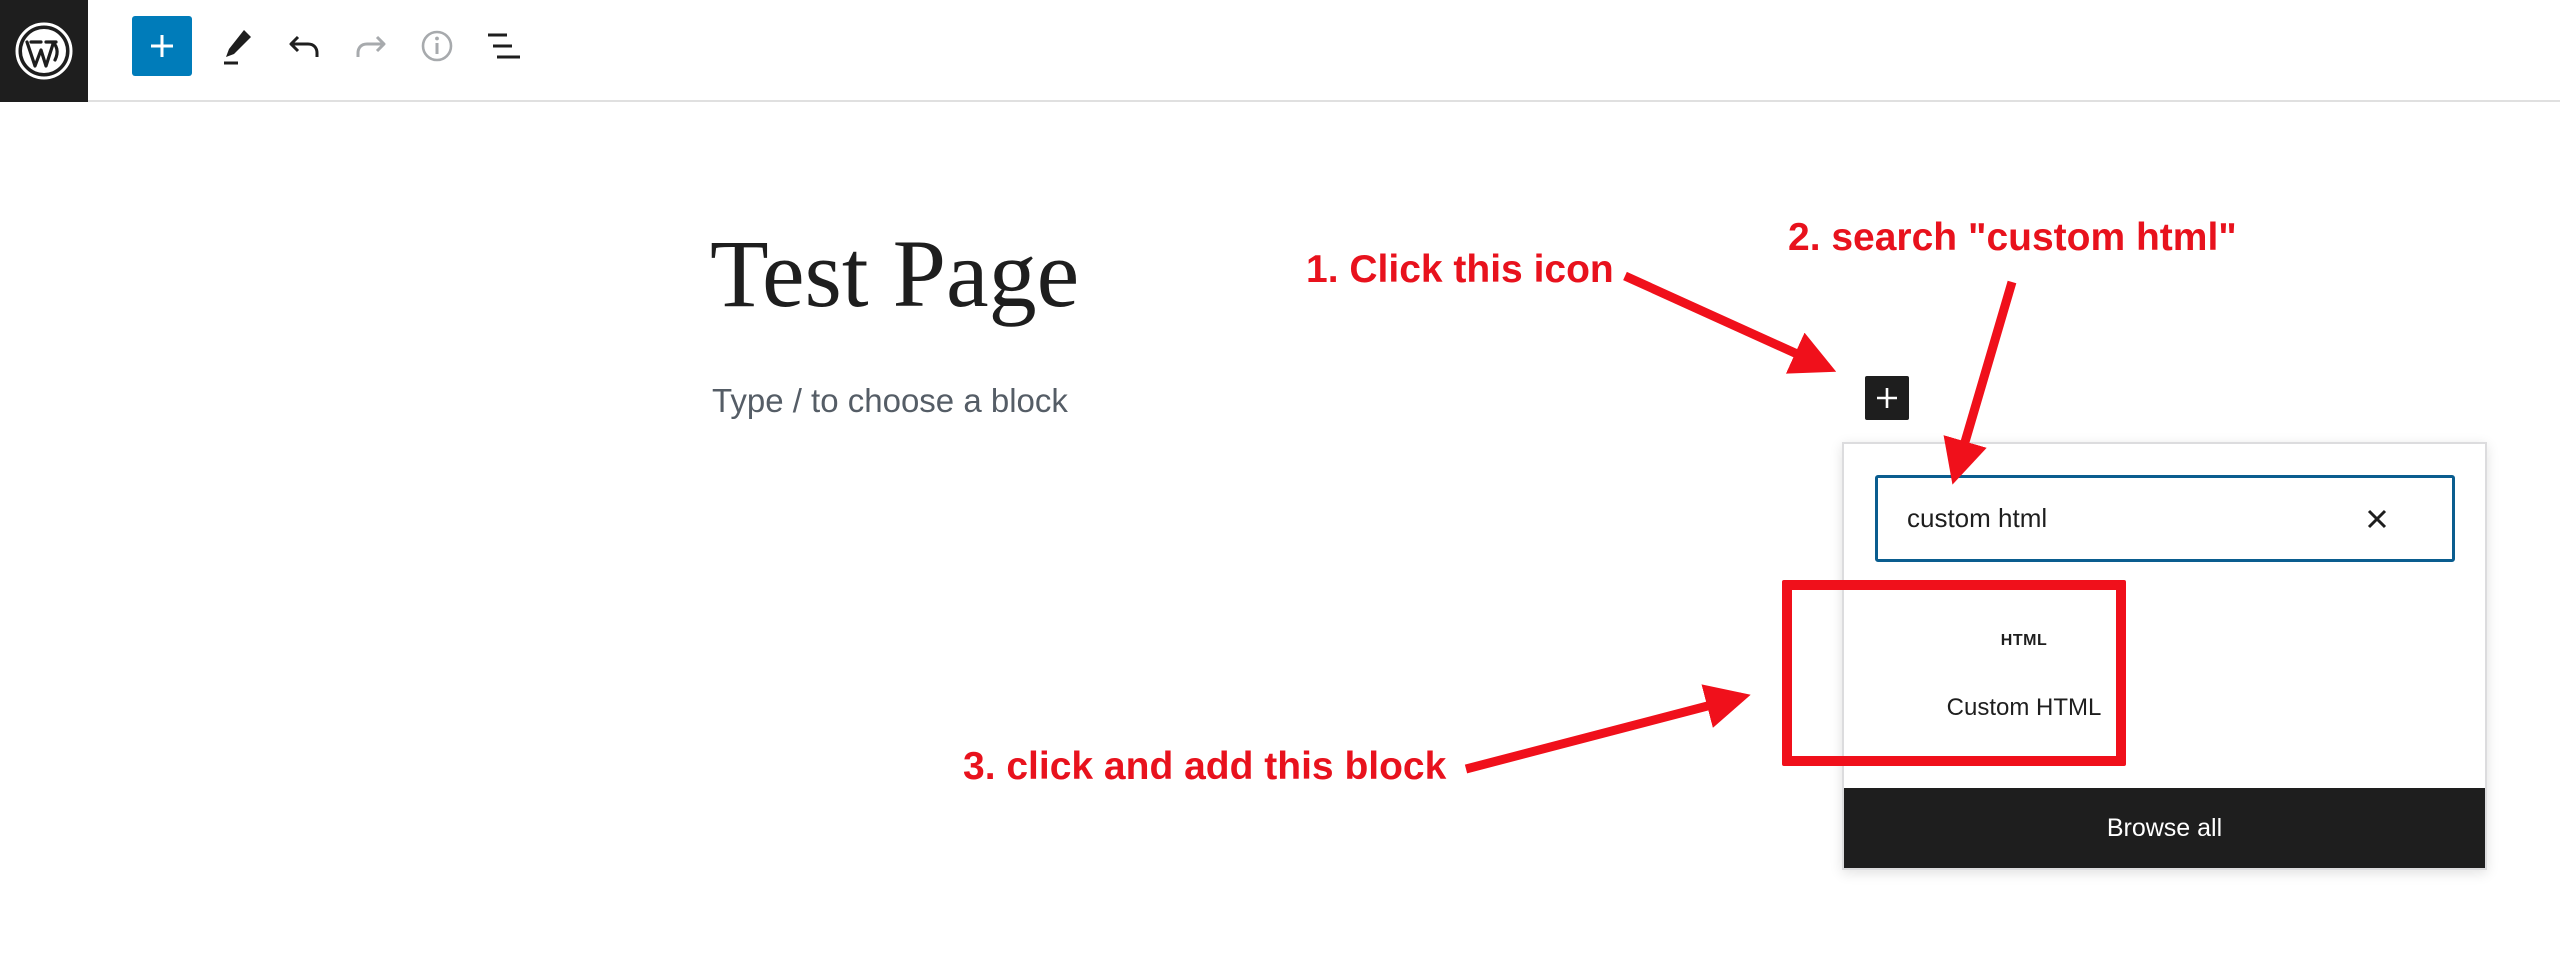  What do you see at coordinates (1740, 522) in the screenshot?
I see `annotation-arrows` at bounding box center [1740, 522].